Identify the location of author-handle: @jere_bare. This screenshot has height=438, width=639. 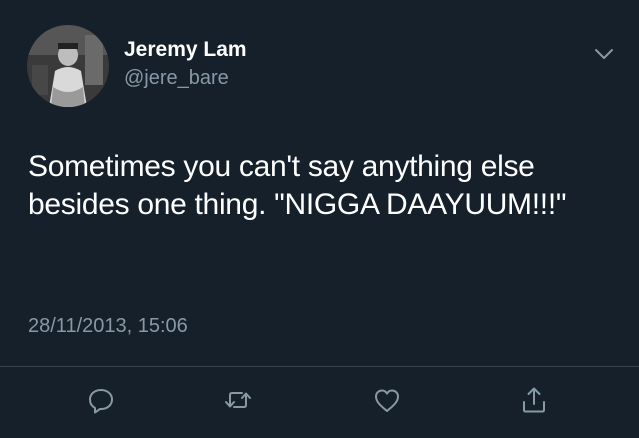
(176, 78).